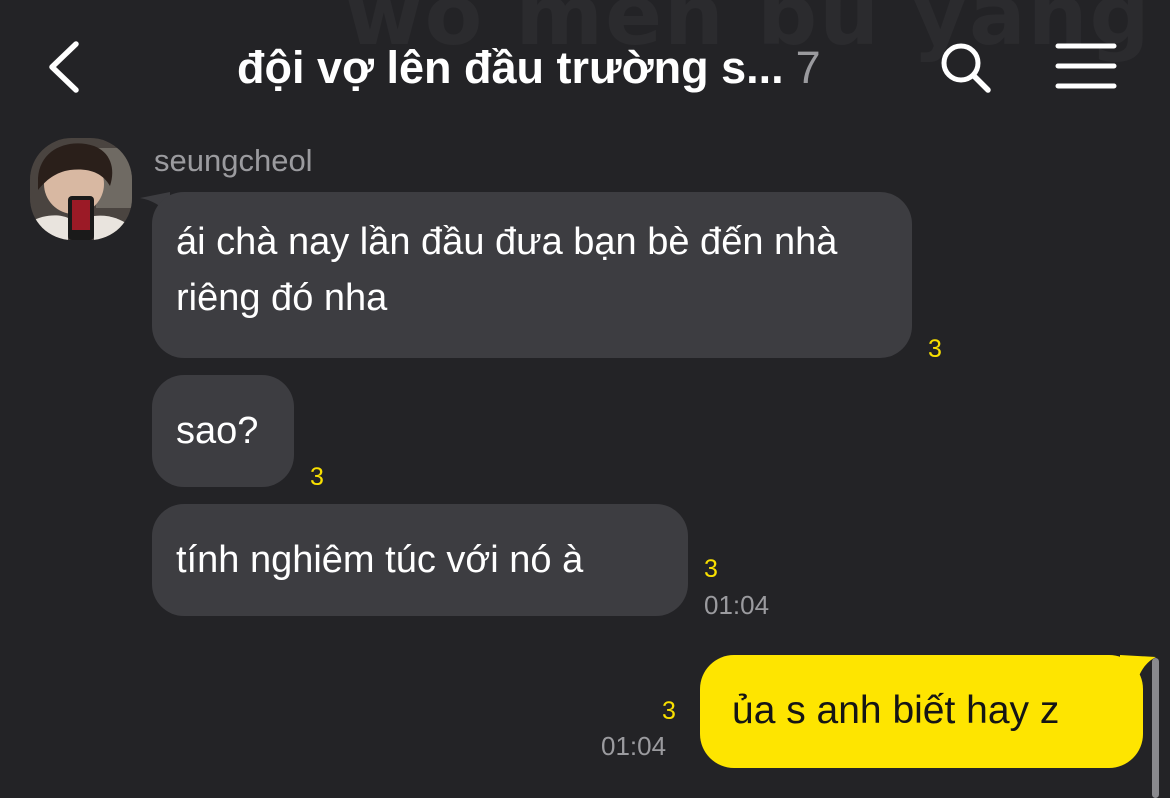 This screenshot has height=798, width=1170. I want to click on scrollbar, so click(1155, 728).